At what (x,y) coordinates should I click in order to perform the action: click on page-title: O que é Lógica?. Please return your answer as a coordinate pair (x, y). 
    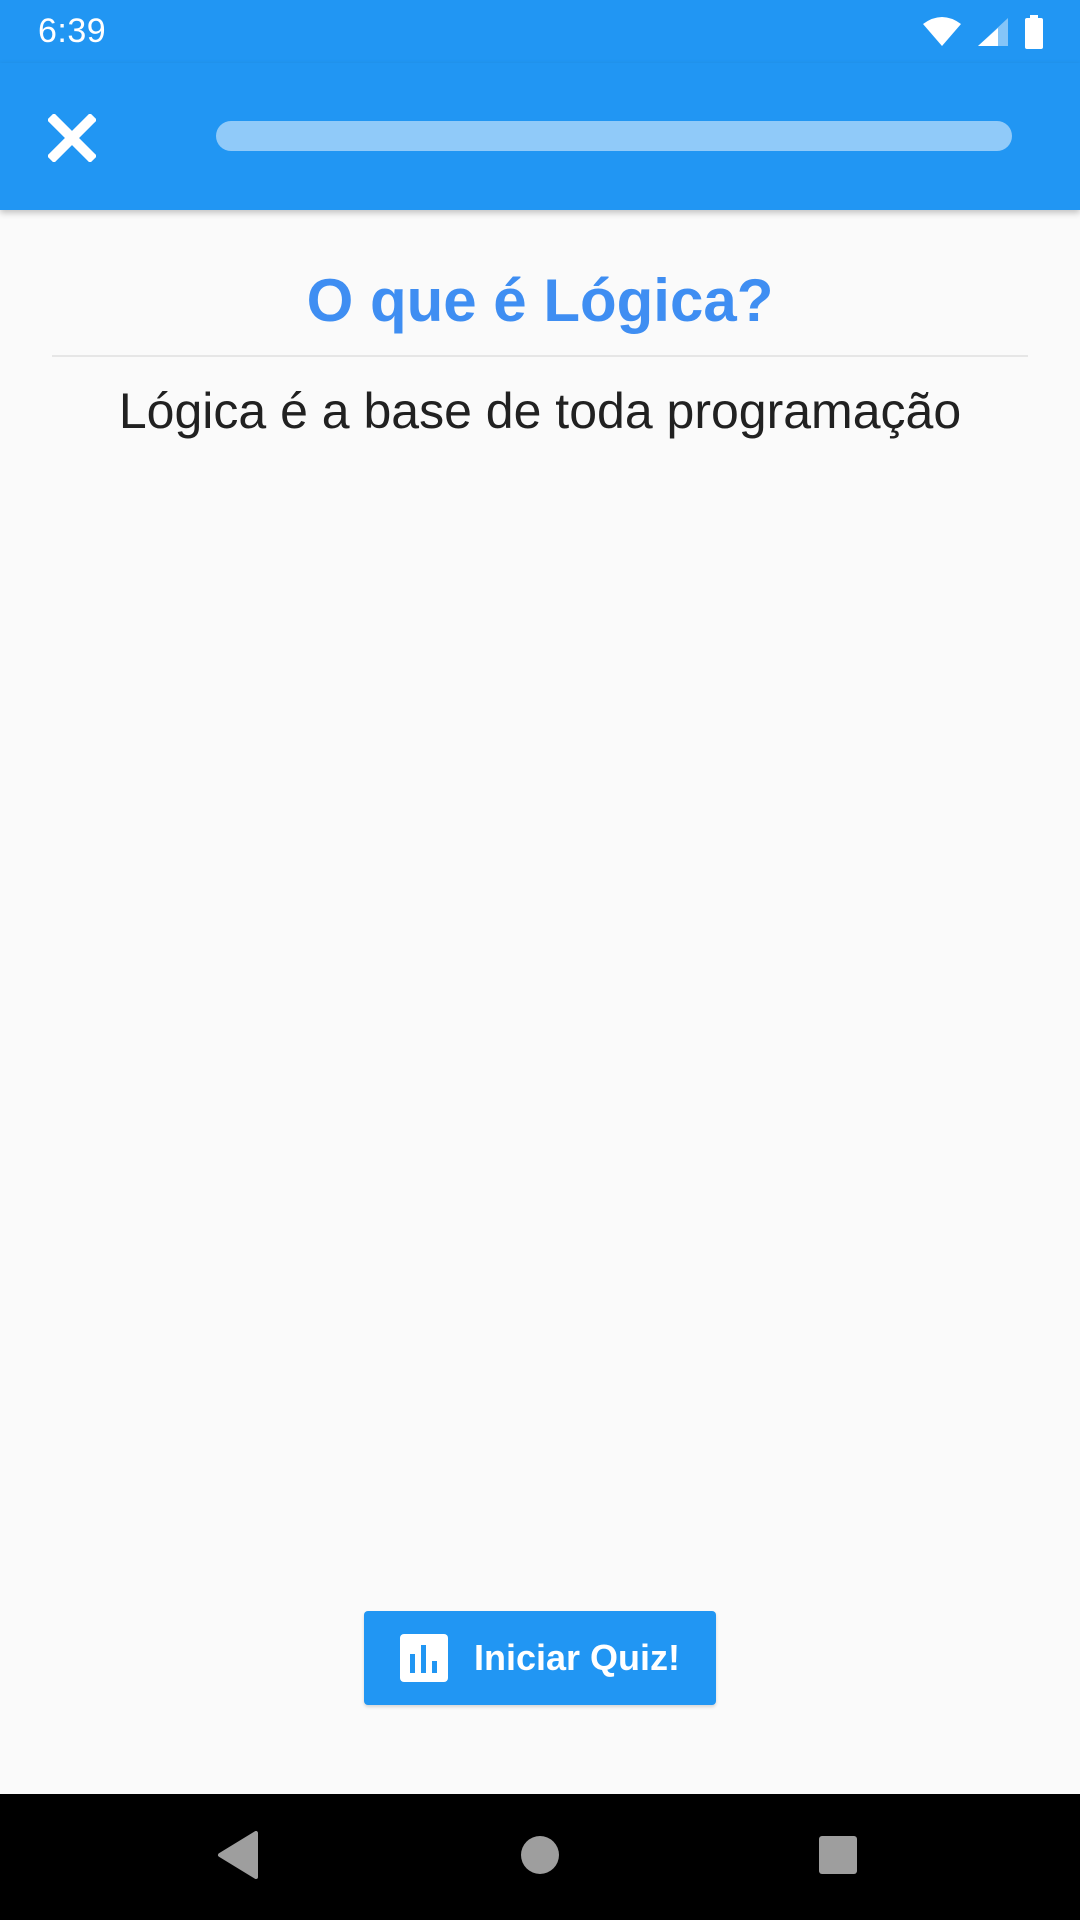
    Looking at the image, I should click on (540, 300).